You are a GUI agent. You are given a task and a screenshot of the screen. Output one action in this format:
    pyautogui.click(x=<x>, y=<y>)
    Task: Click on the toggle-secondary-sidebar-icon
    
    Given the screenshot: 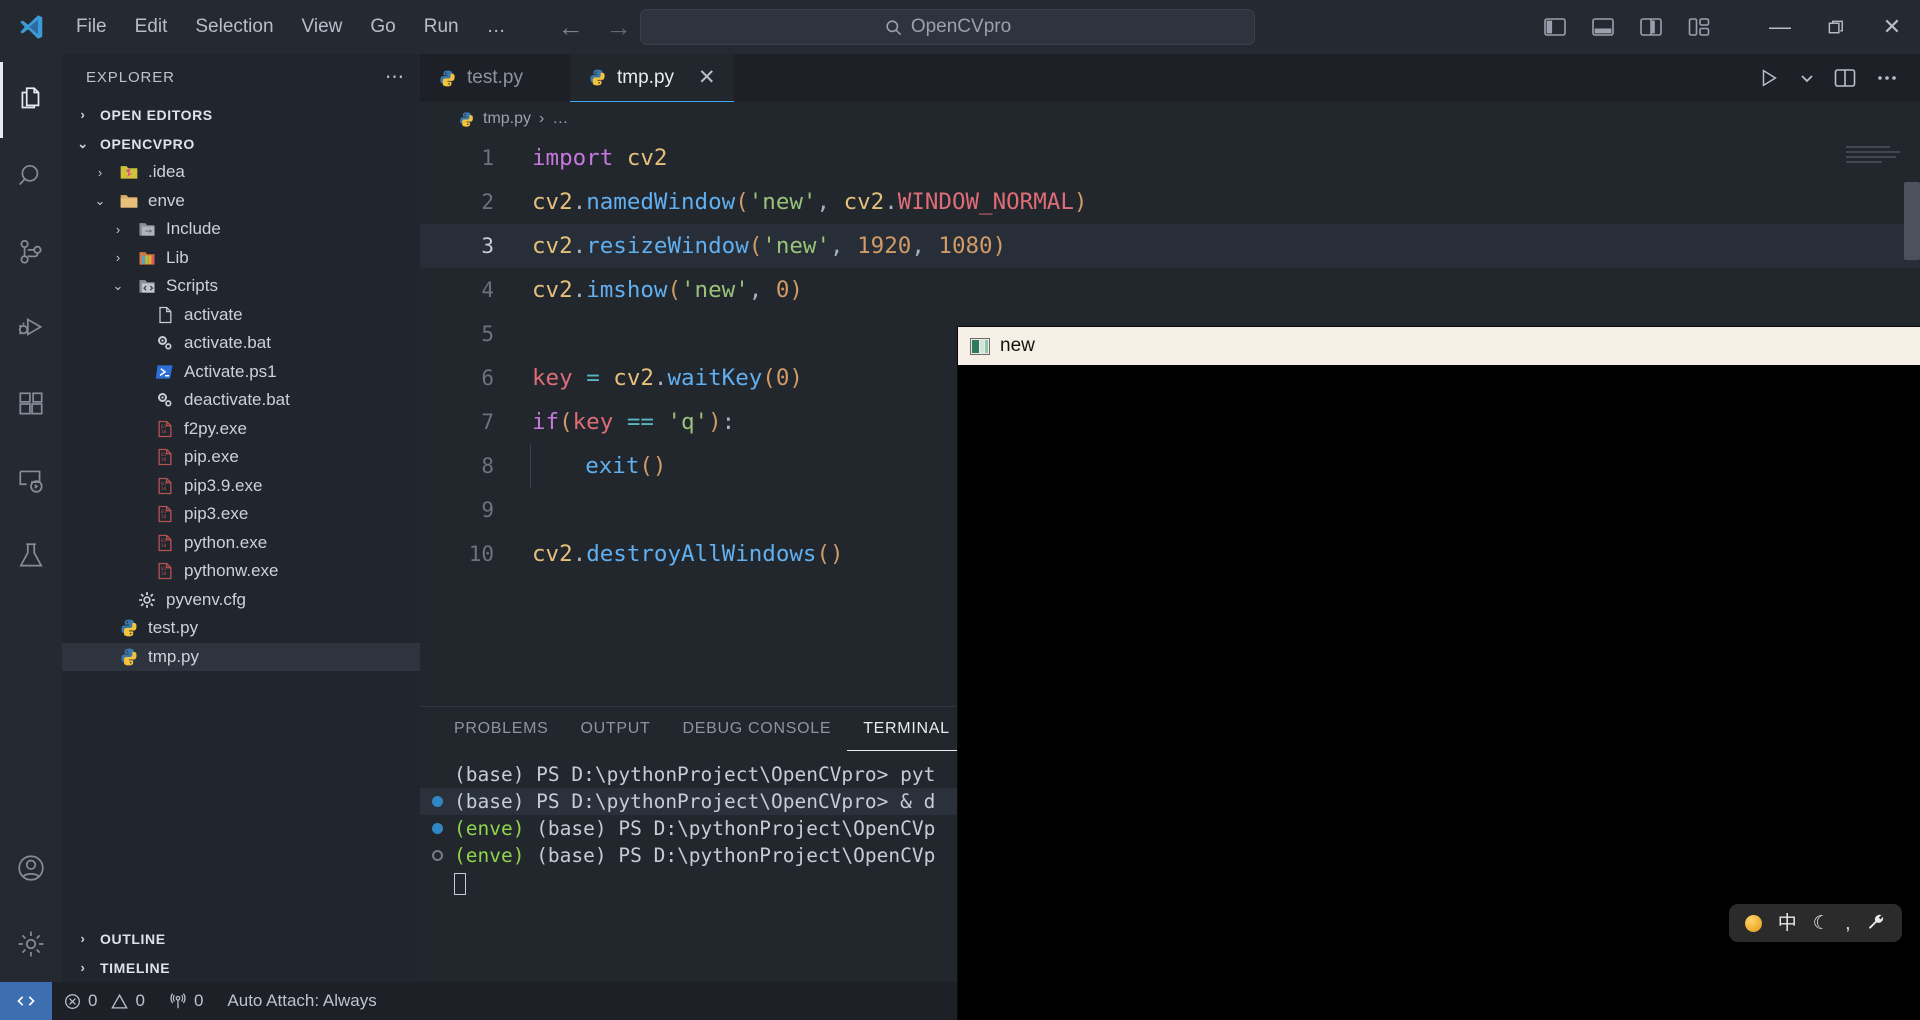 What is the action you would take?
    pyautogui.click(x=1651, y=27)
    